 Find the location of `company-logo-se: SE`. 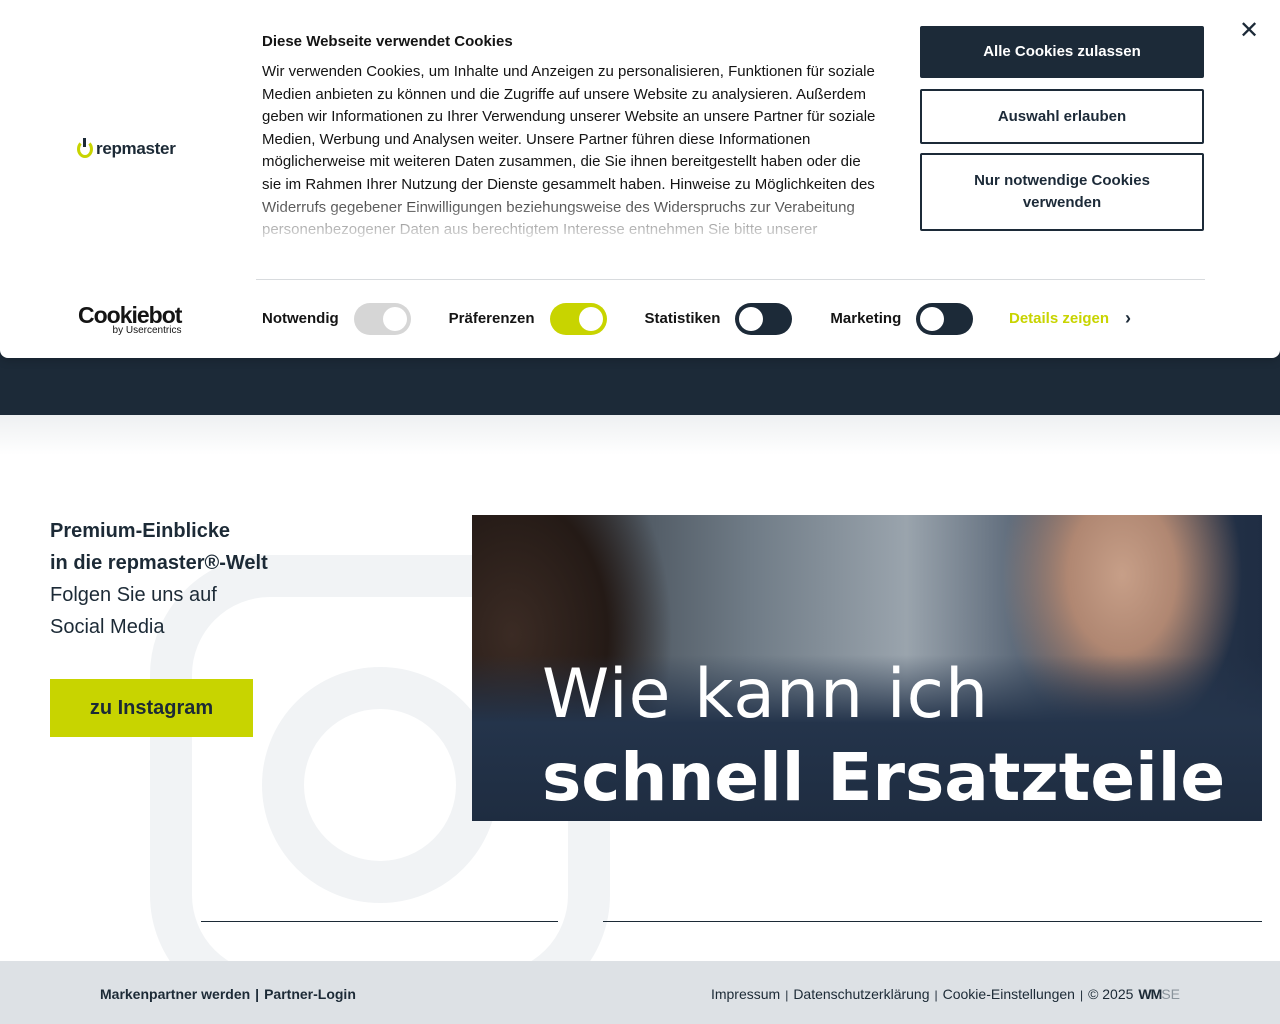

company-logo-se: SE is located at coordinates (1170, 994).